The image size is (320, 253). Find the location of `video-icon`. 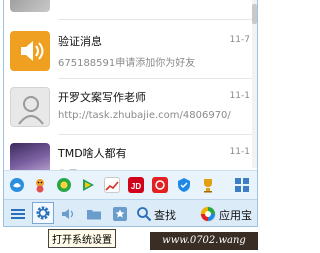

video-icon is located at coordinates (88, 185).